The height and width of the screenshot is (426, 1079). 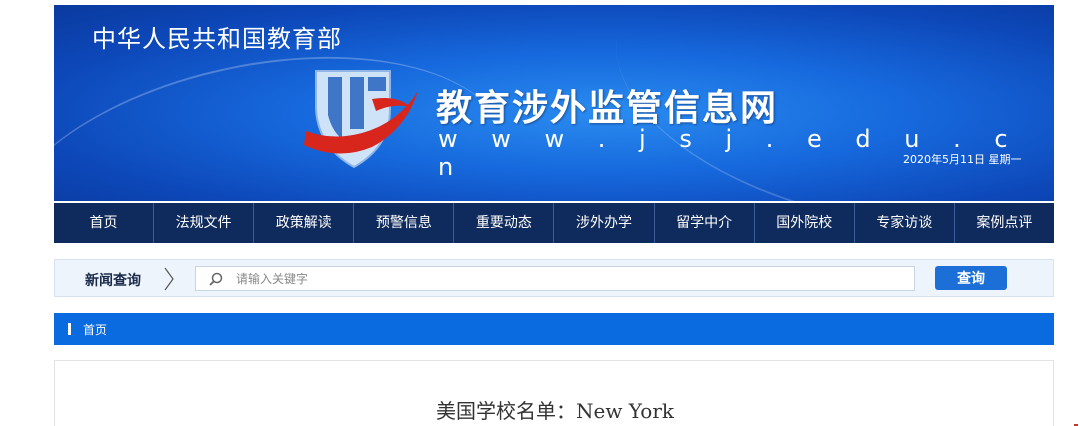 What do you see at coordinates (971, 278) in the screenshot?
I see `search-button: 查询` at bounding box center [971, 278].